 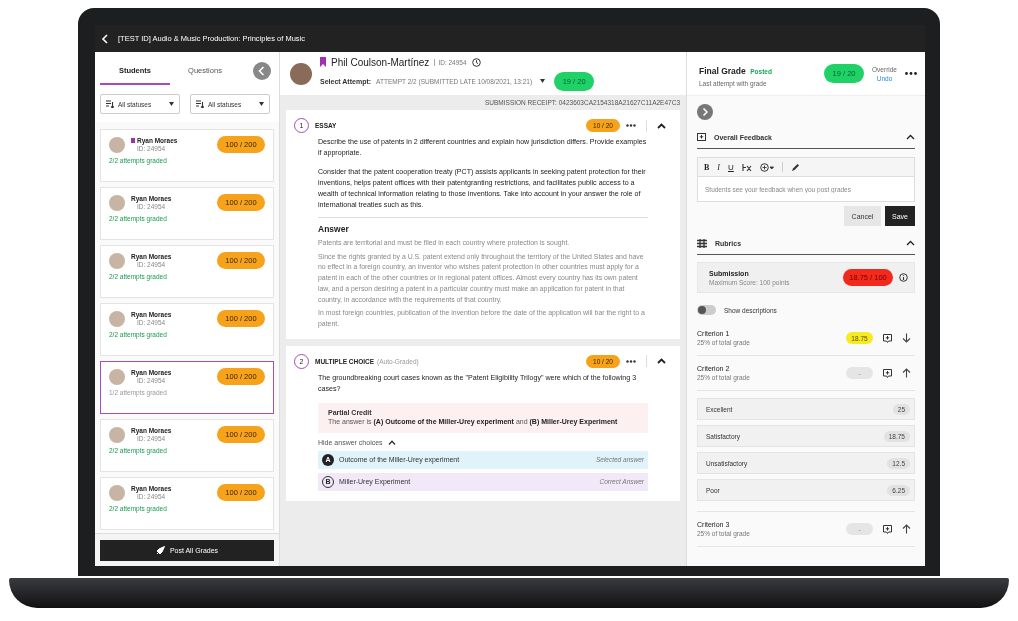 I want to click on chevron-up-icon, so click(x=391, y=442).